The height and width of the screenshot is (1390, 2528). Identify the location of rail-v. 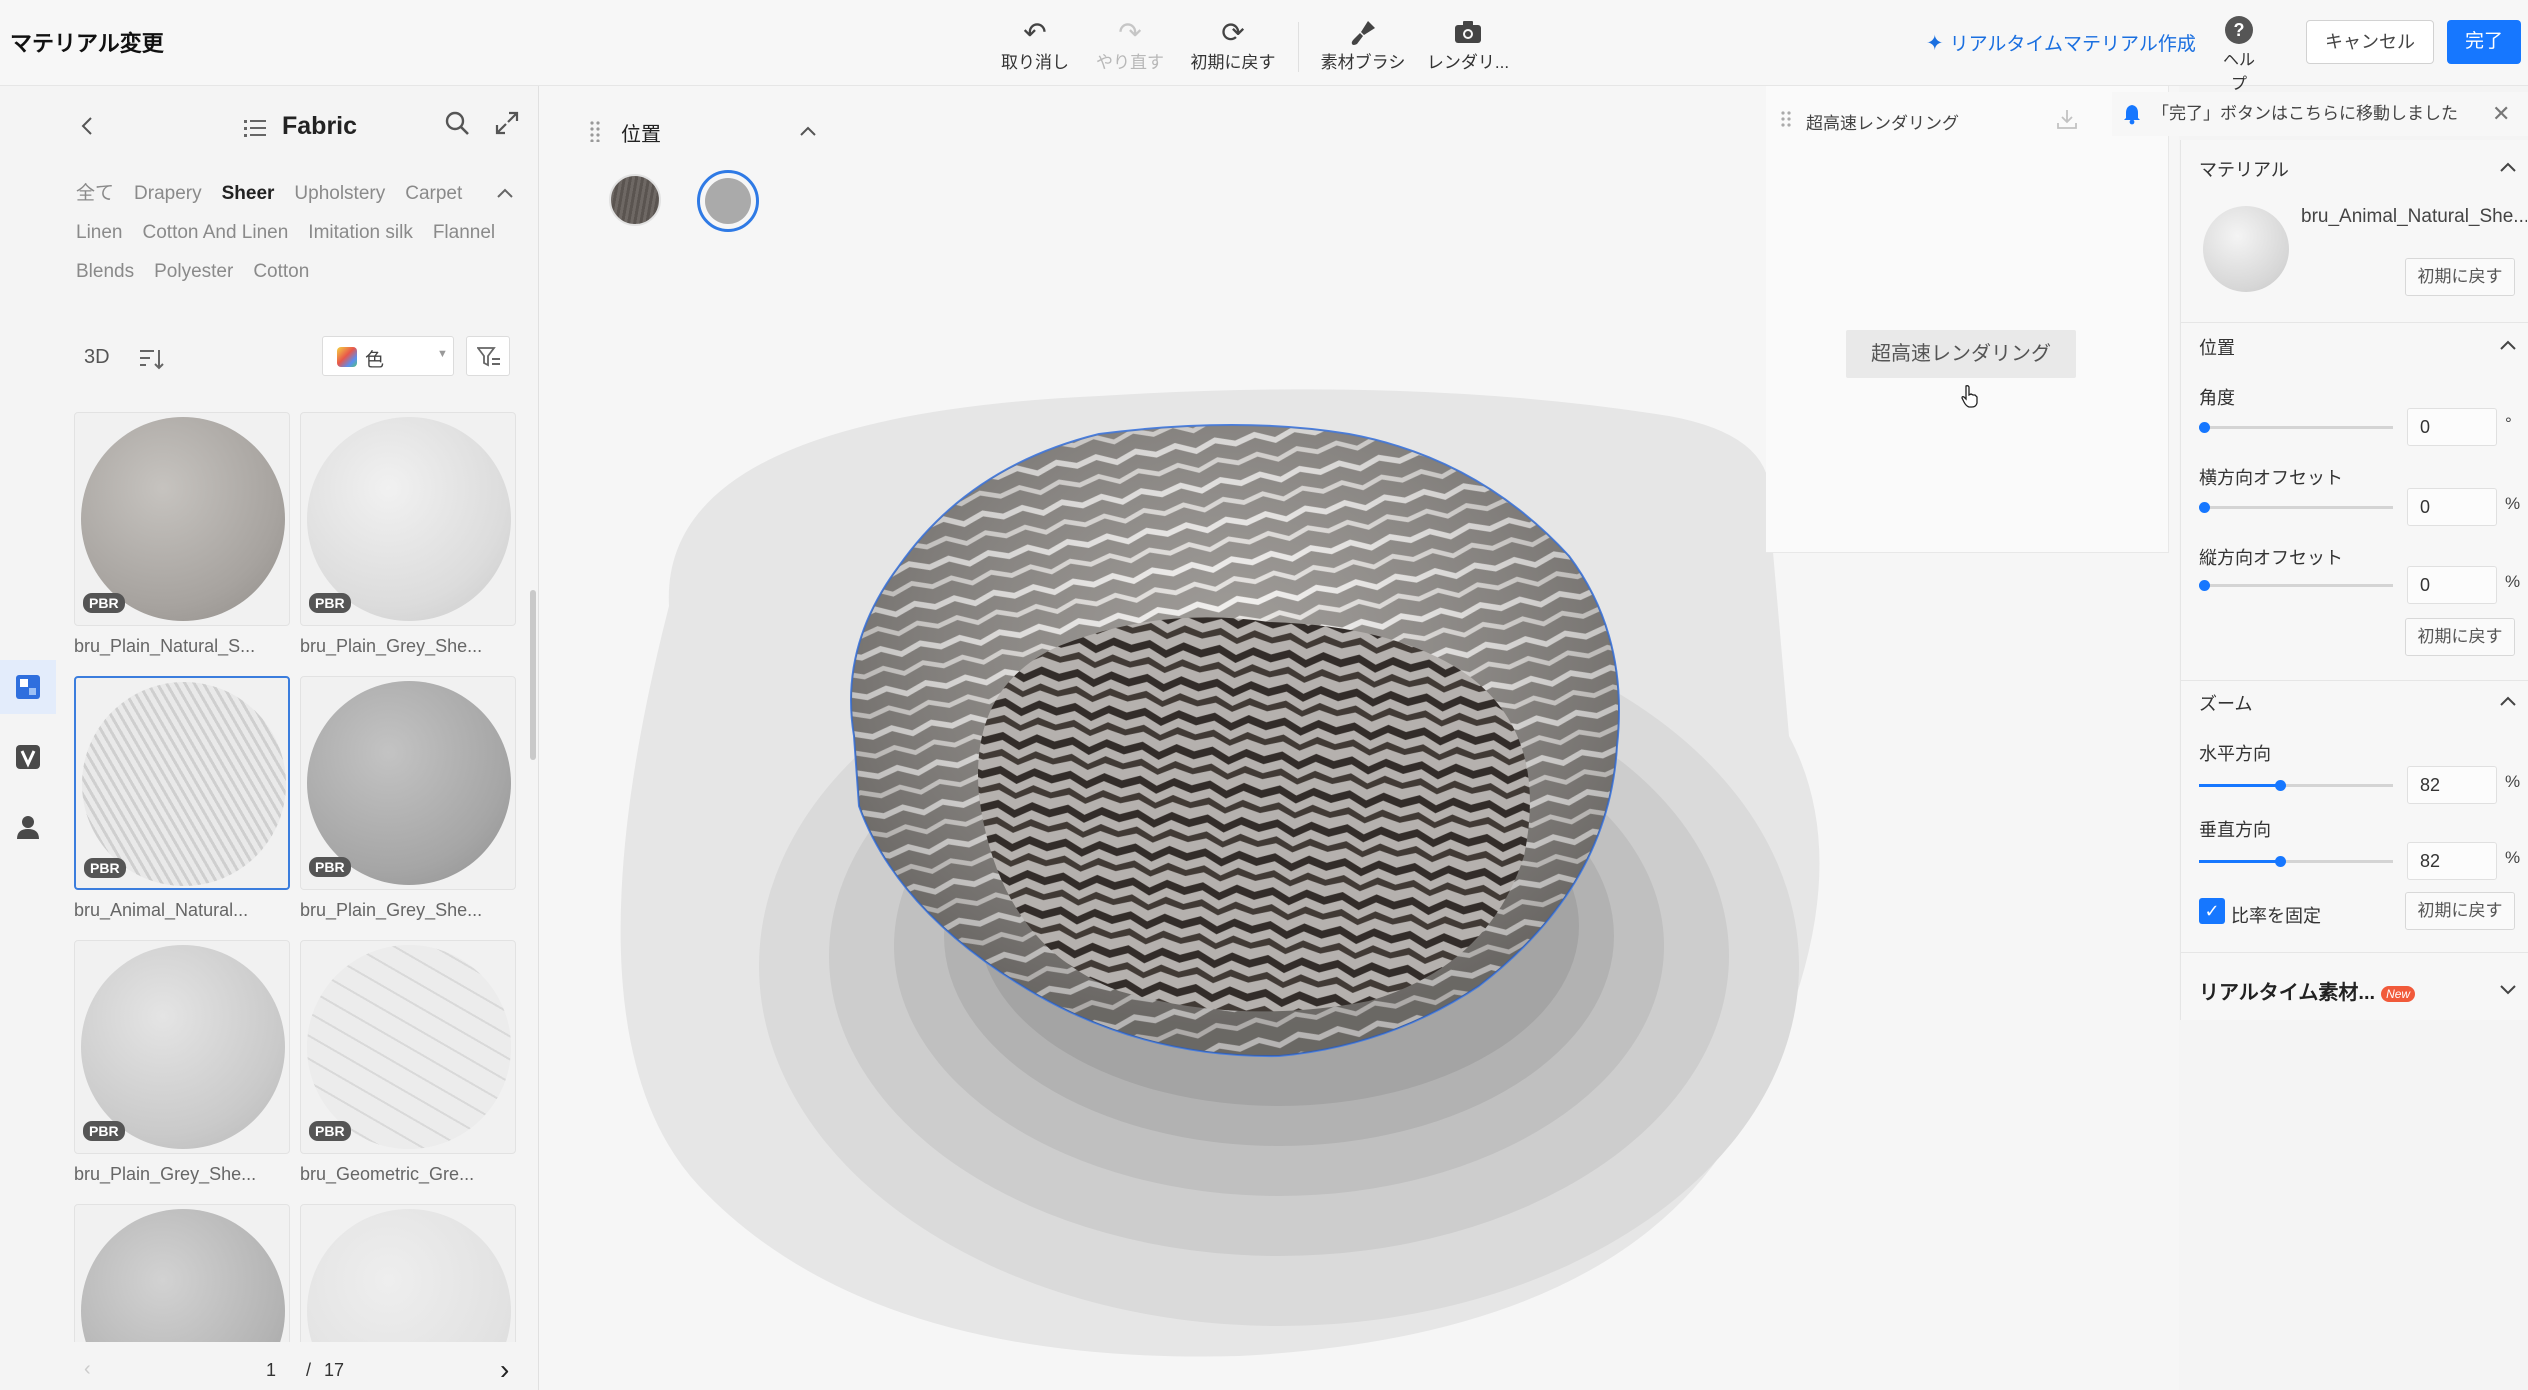
(28, 757).